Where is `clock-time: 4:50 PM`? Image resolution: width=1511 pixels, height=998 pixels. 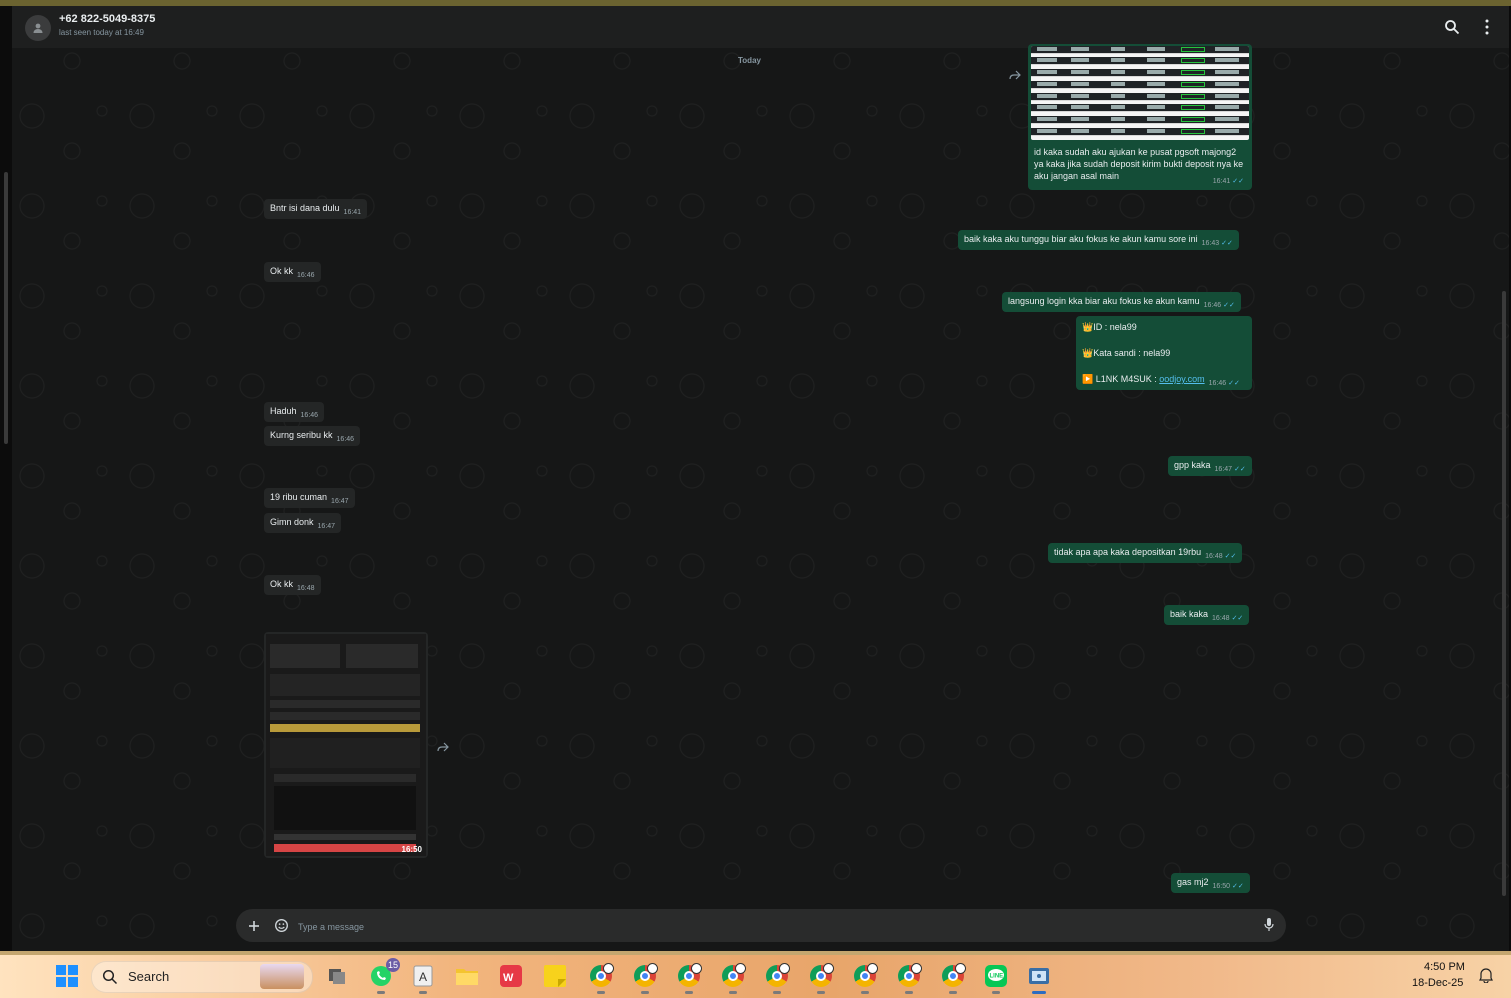
clock-time: 4:50 PM is located at coordinates (1444, 967).